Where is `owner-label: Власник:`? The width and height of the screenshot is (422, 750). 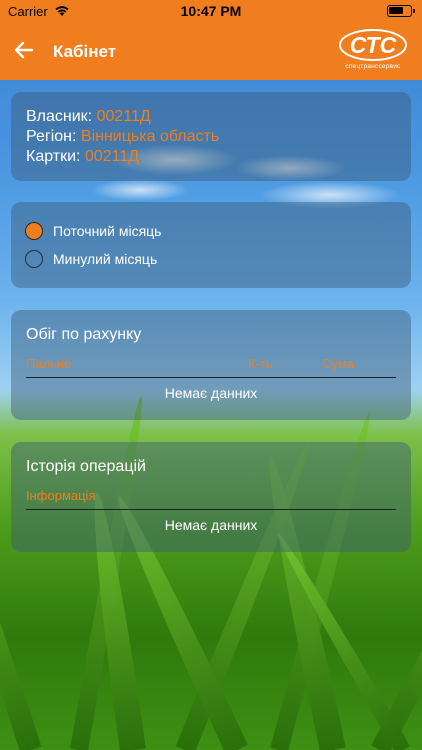
owner-label: Власник: is located at coordinates (59, 116).